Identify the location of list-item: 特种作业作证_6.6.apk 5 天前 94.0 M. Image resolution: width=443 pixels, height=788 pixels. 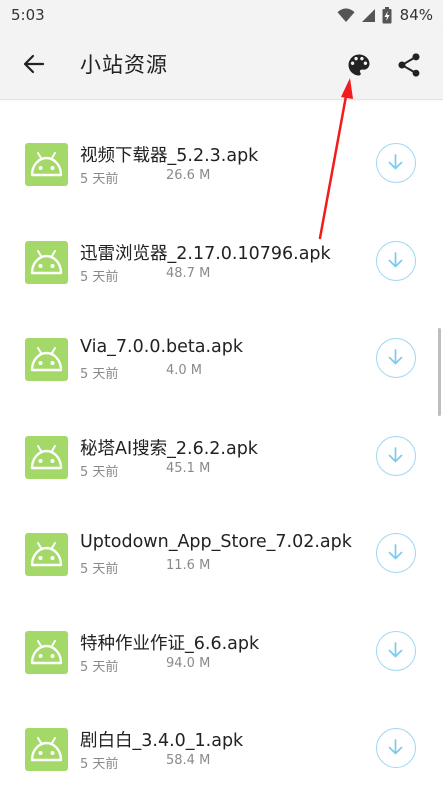
(221, 635).